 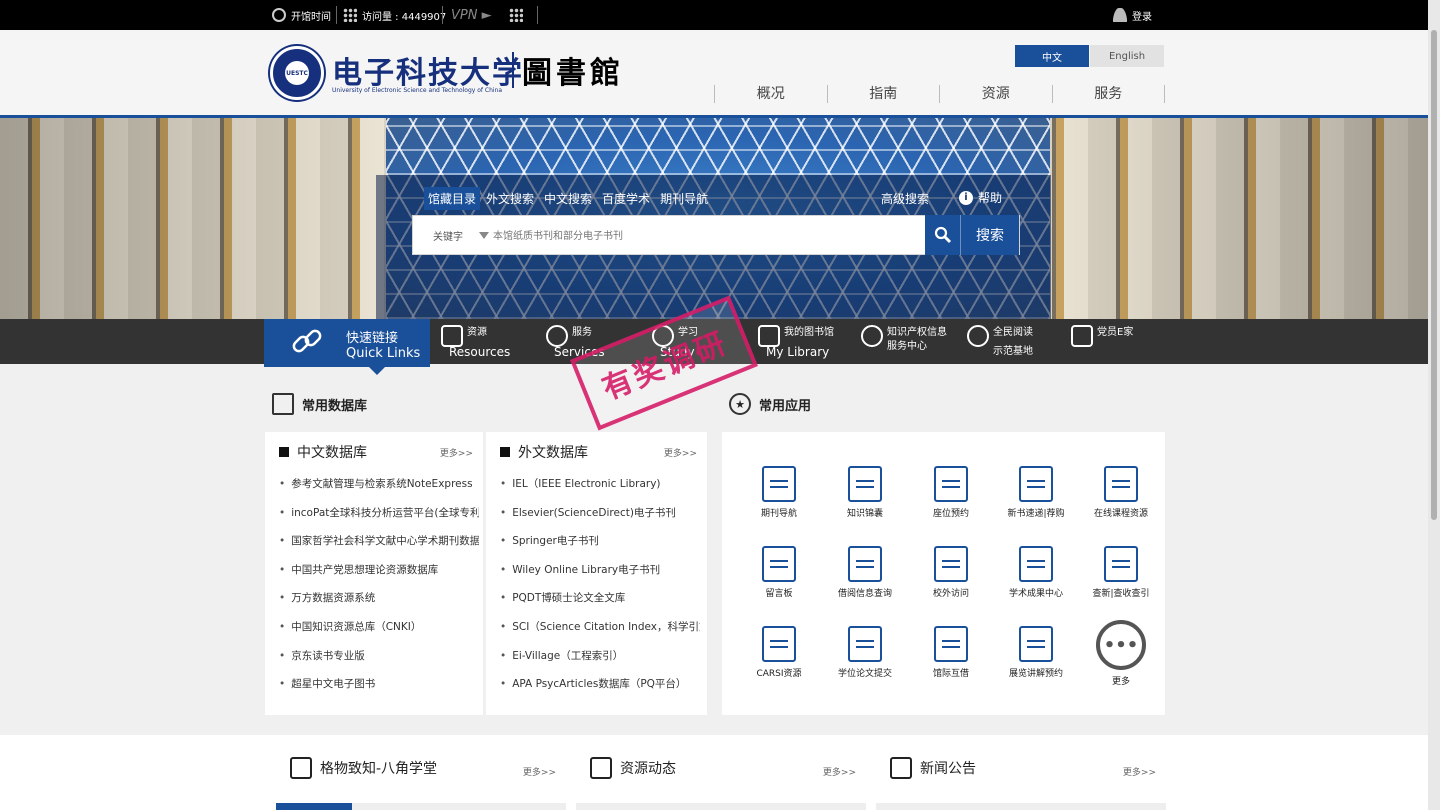 What do you see at coordinates (996, 94) in the screenshot?
I see `nav-resources: 资源` at bounding box center [996, 94].